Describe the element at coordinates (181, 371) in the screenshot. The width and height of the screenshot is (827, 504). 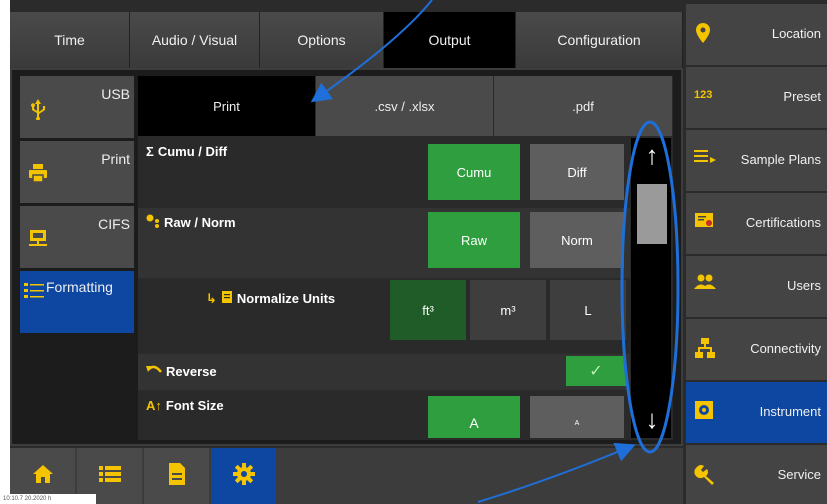
I see `setting-label: Reverse` at that location.